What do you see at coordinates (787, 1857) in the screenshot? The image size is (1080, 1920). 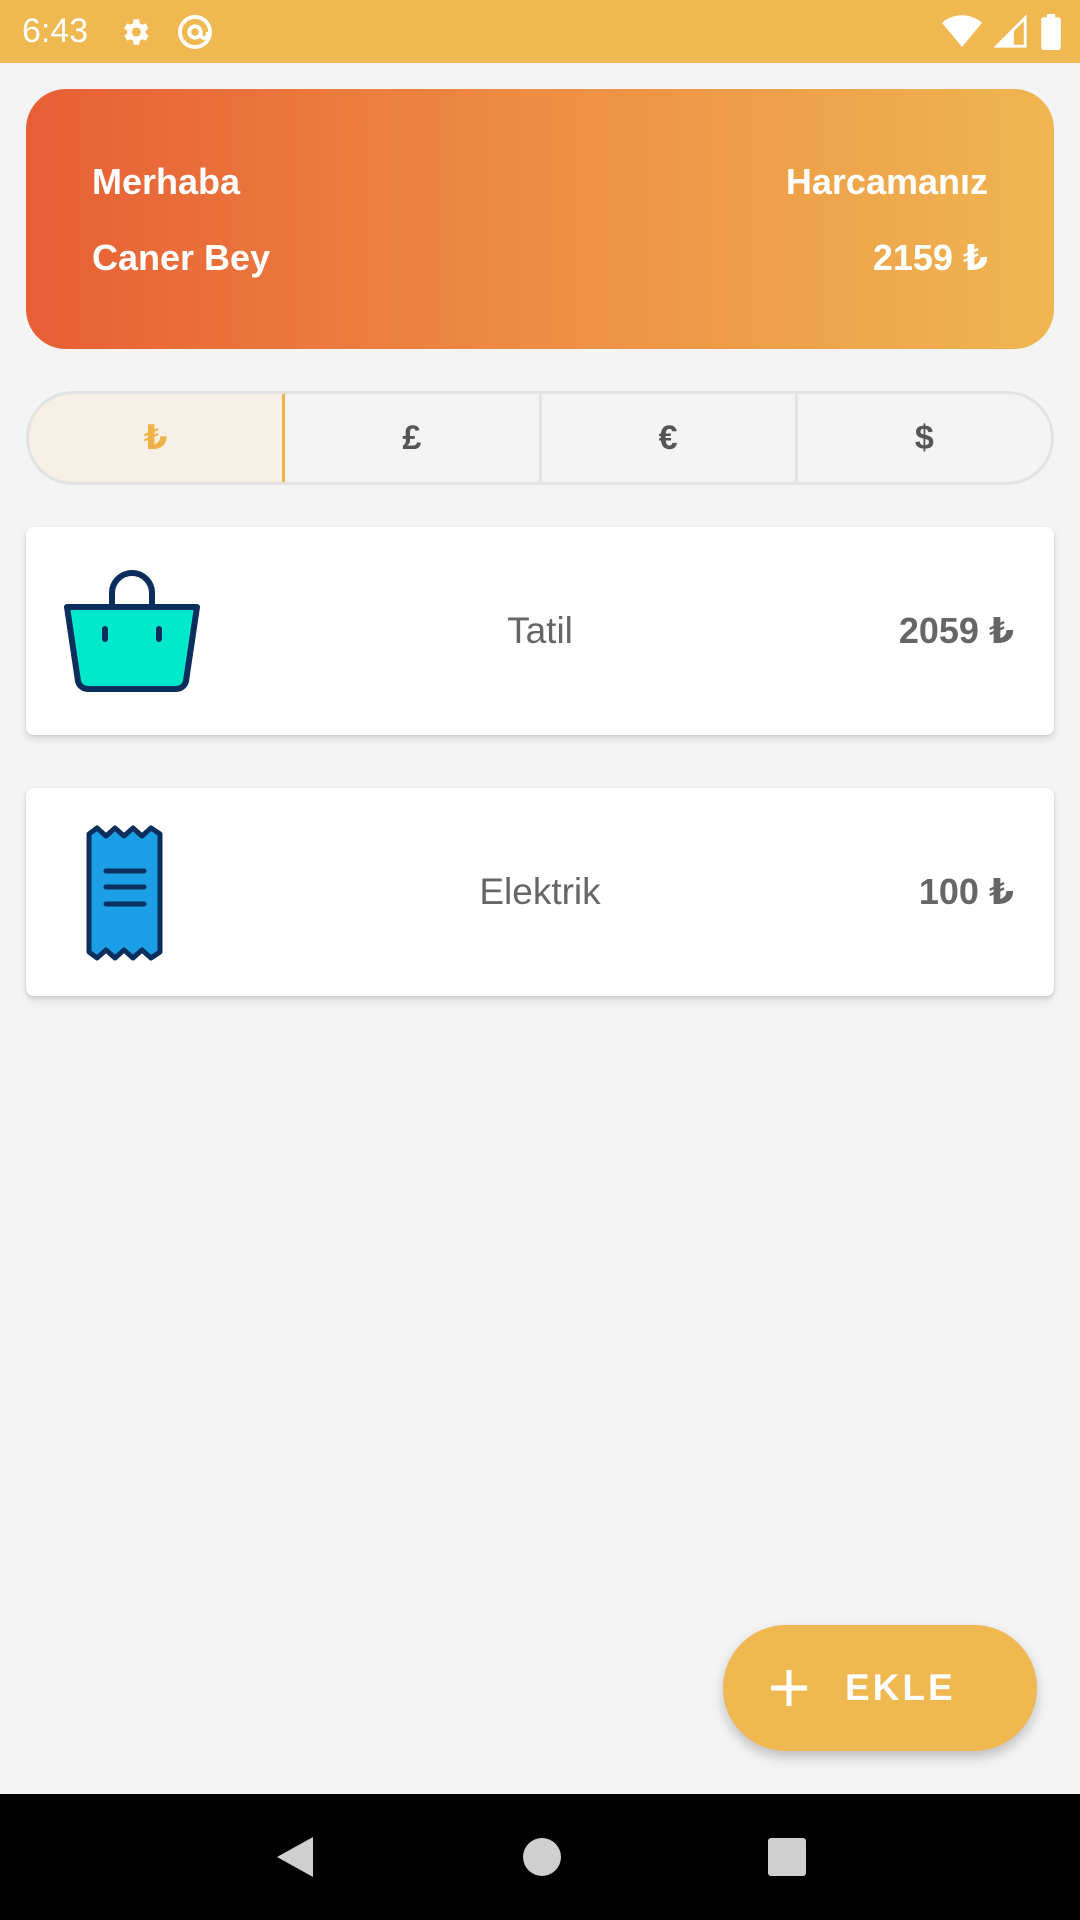 I see `recents-icon` at bounding box center [787, 1857].